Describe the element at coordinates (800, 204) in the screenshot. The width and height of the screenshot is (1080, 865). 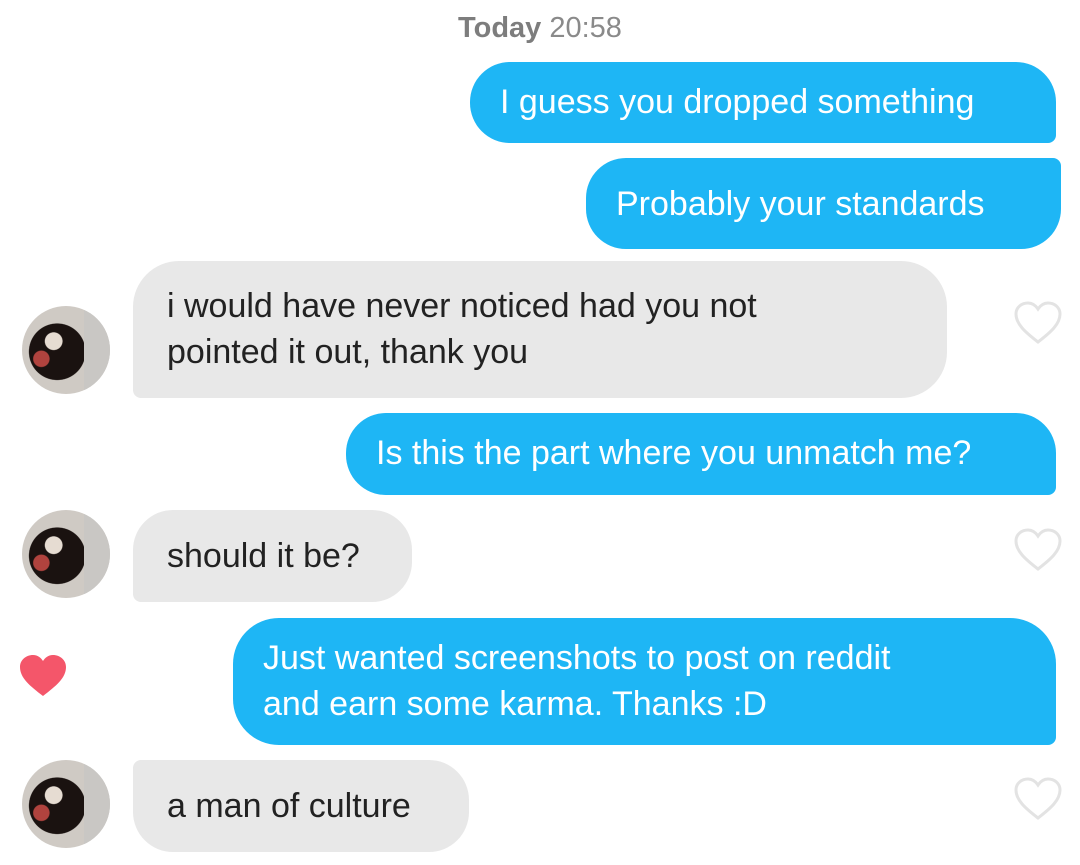
I see `message-text: Probably your standards` at that location.